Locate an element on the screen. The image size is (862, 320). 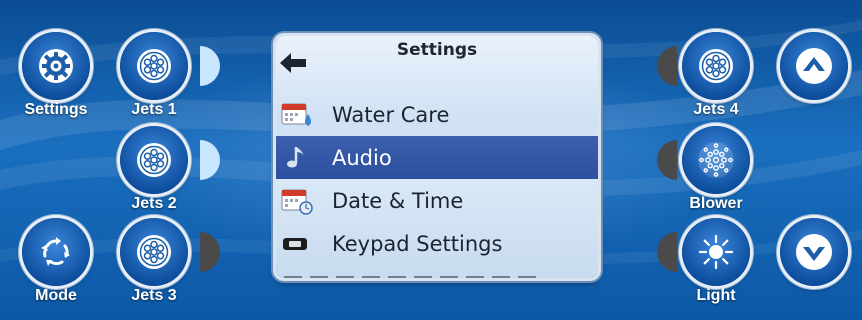
down-button is located at coordinates (814, 252).